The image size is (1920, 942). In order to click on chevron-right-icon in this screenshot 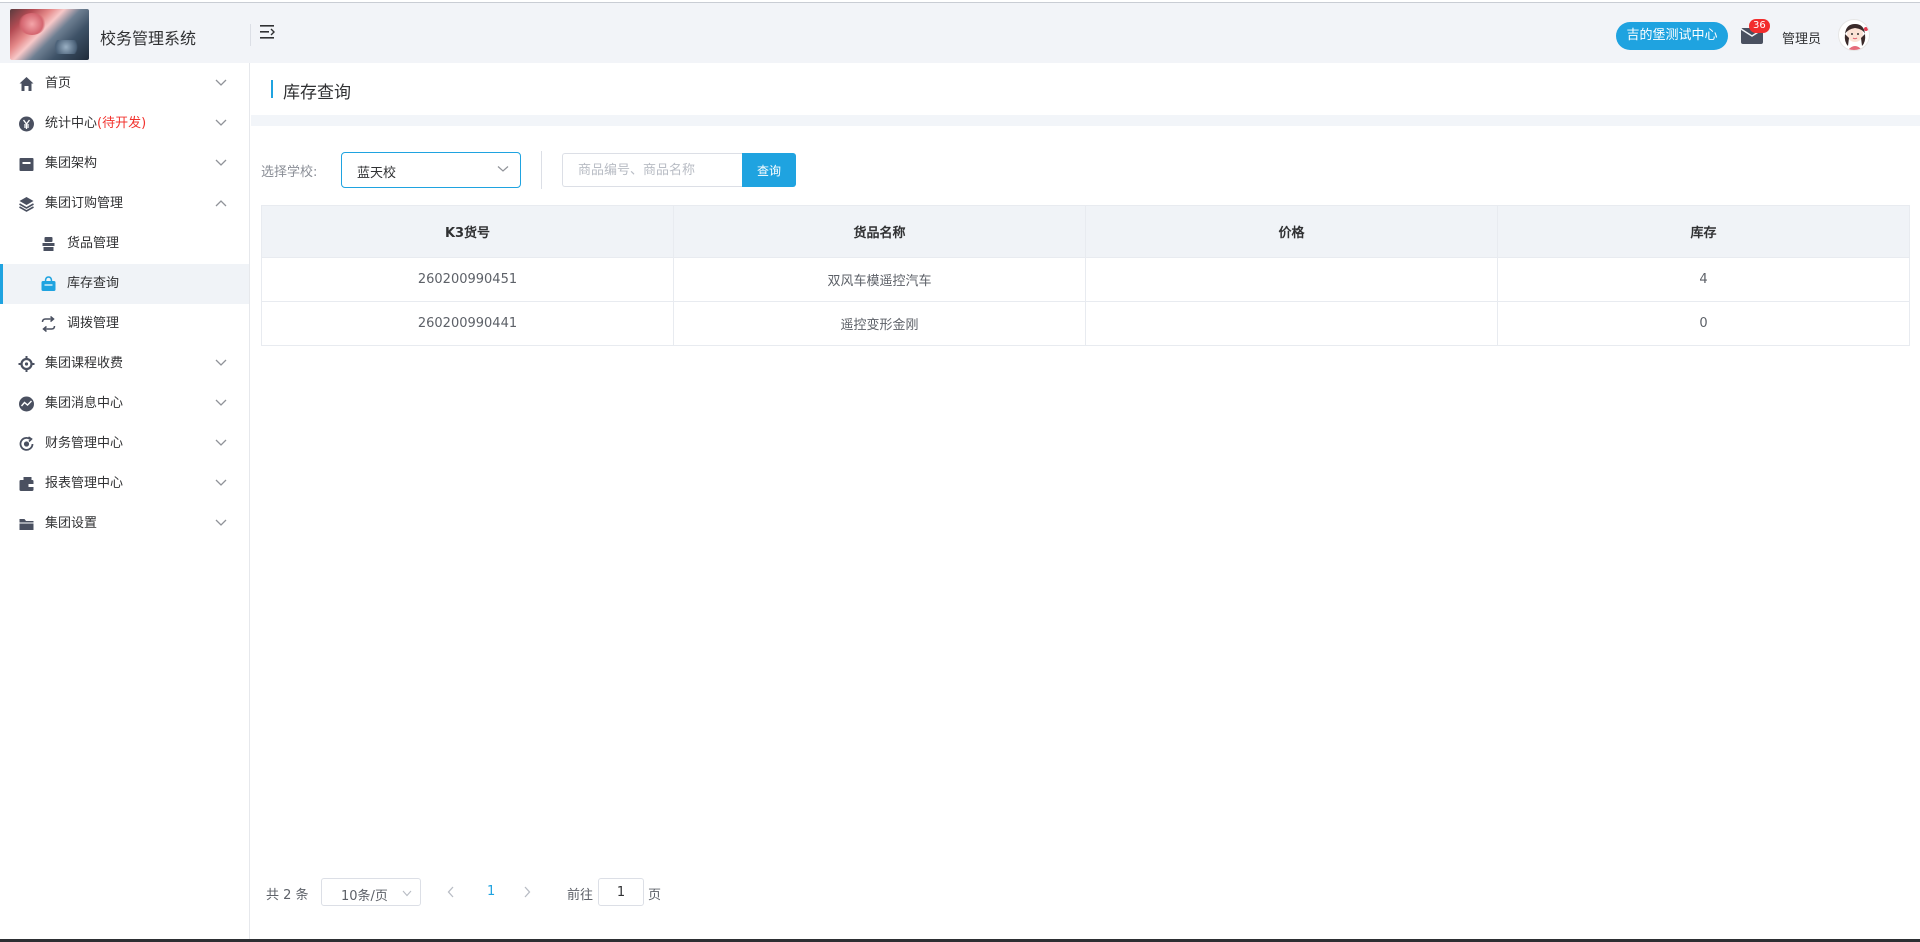, I will do `click(527, 892)`.